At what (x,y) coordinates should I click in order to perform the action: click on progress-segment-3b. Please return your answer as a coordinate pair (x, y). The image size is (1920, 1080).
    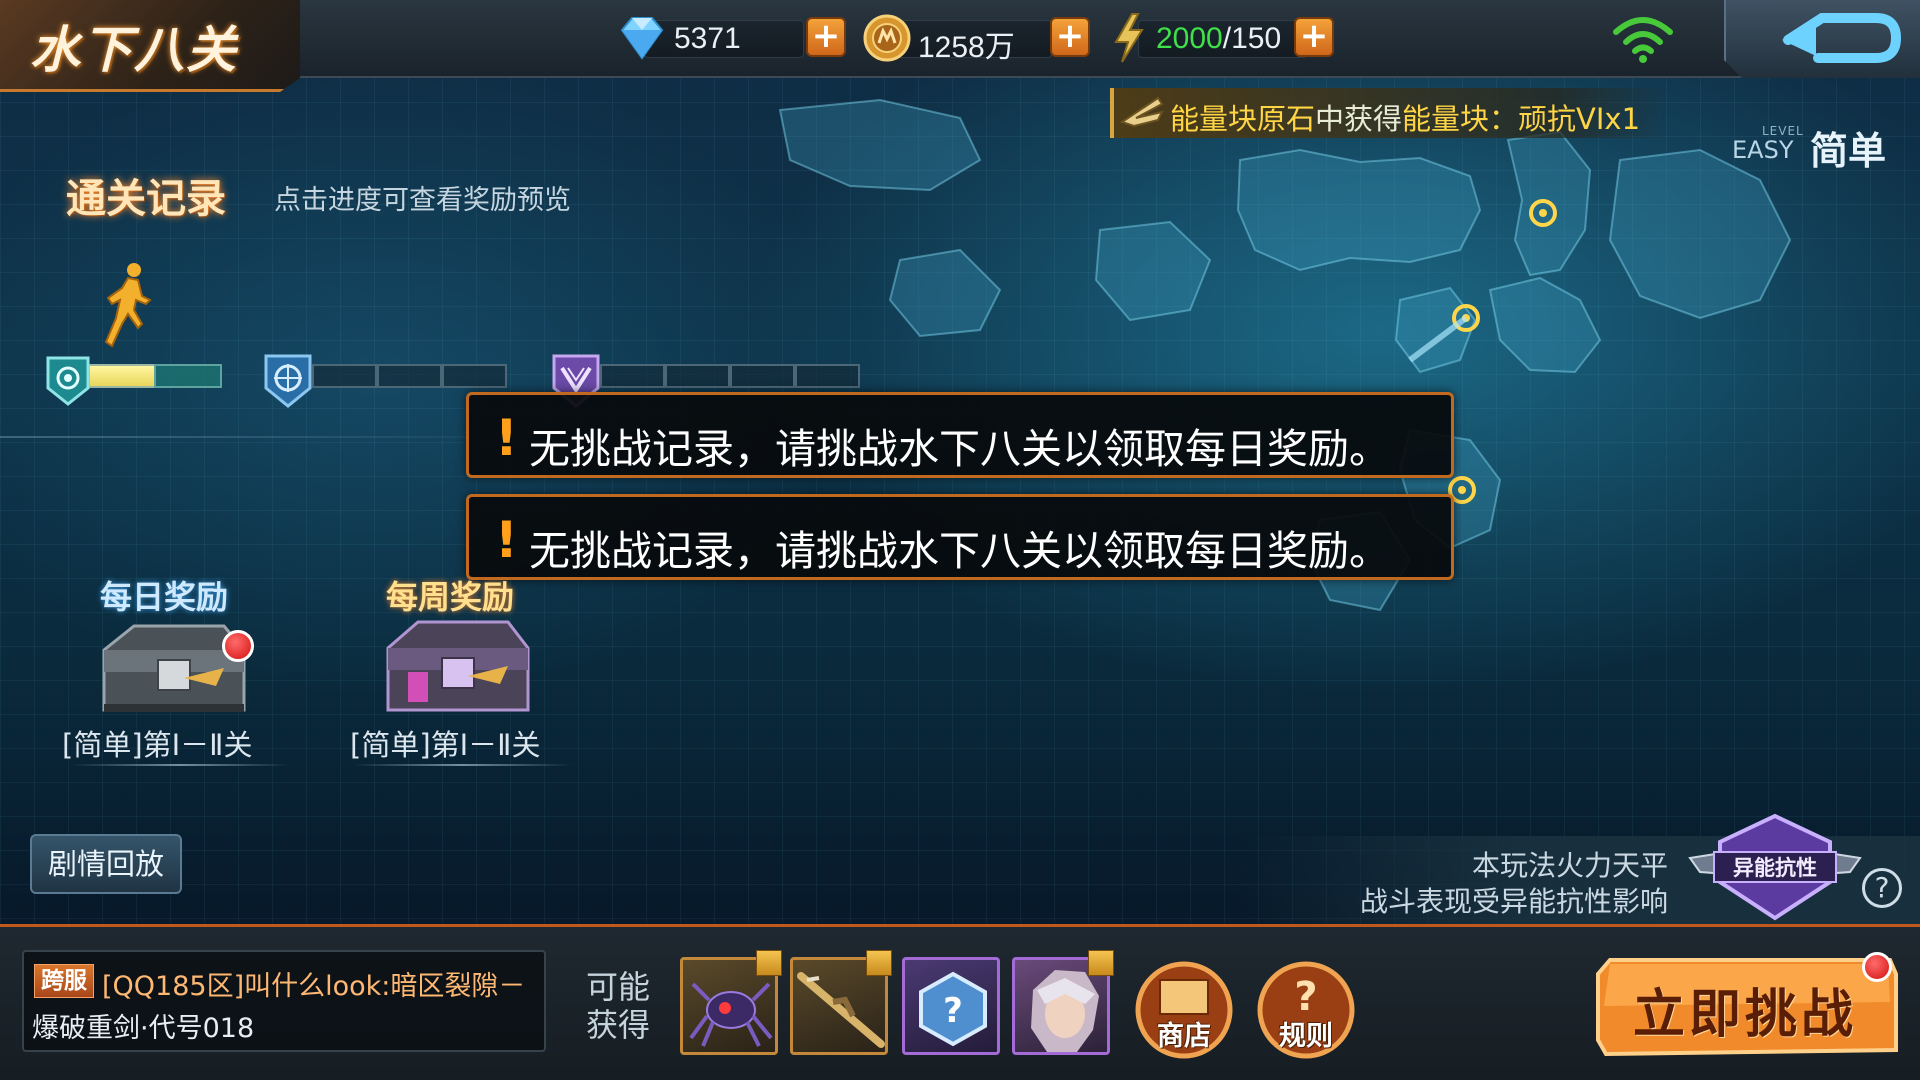
    Looking at the image, I should click on (697, 376).